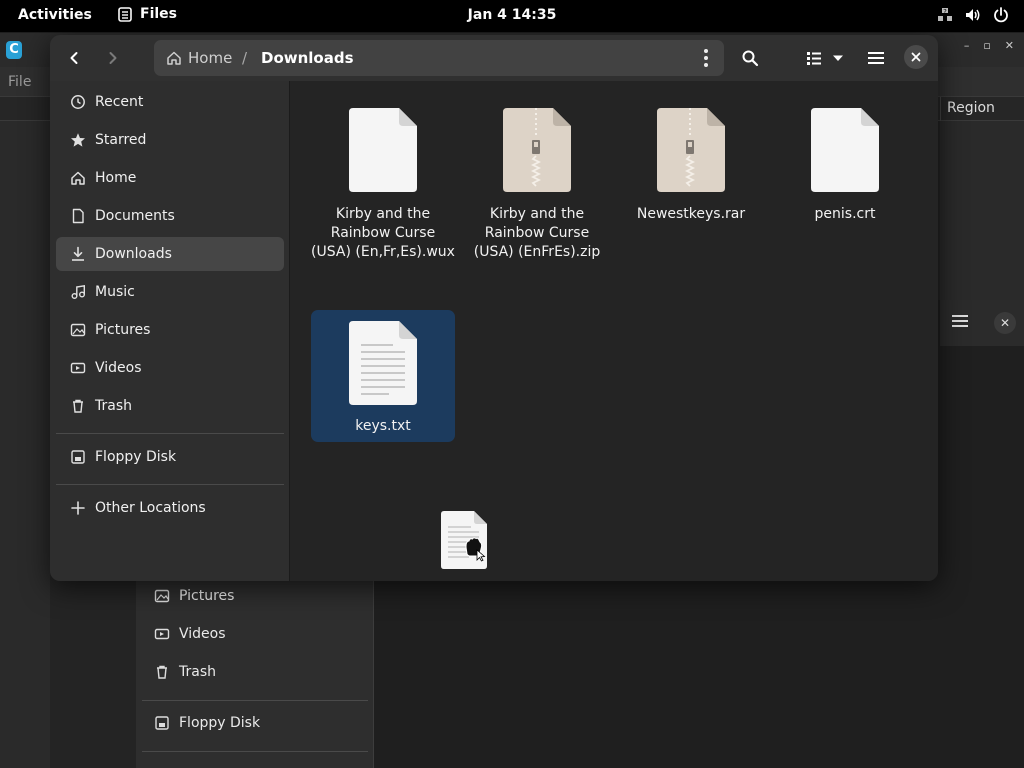 The image size is (1024, 768). I want to click on sidebar-item-floppy-disk: Floppy Disk, so click(170, 457).